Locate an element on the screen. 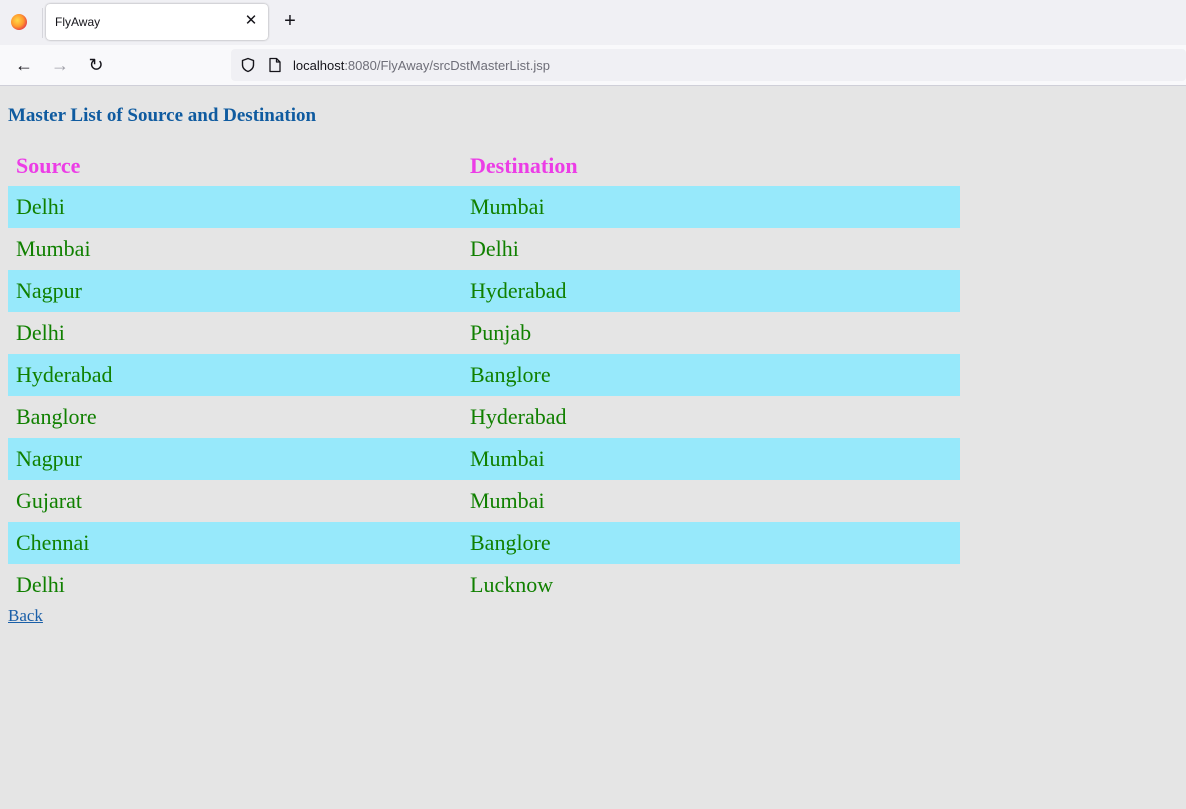  page-icon is located at coordinates (275, 65).